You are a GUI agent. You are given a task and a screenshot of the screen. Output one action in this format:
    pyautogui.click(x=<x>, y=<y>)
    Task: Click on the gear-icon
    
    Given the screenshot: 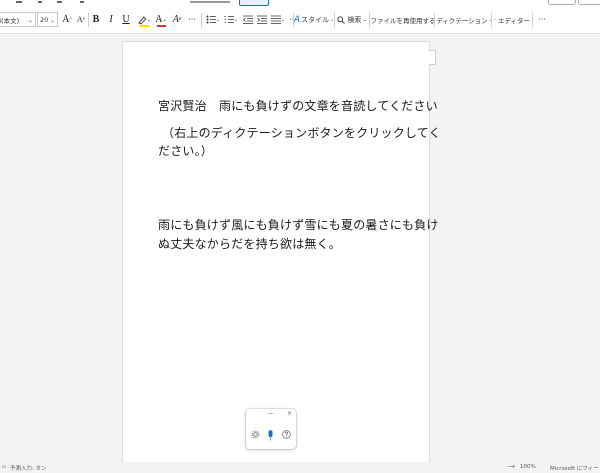 What is the action you would take?
    pyautogui.click(x=255, y=434)
    